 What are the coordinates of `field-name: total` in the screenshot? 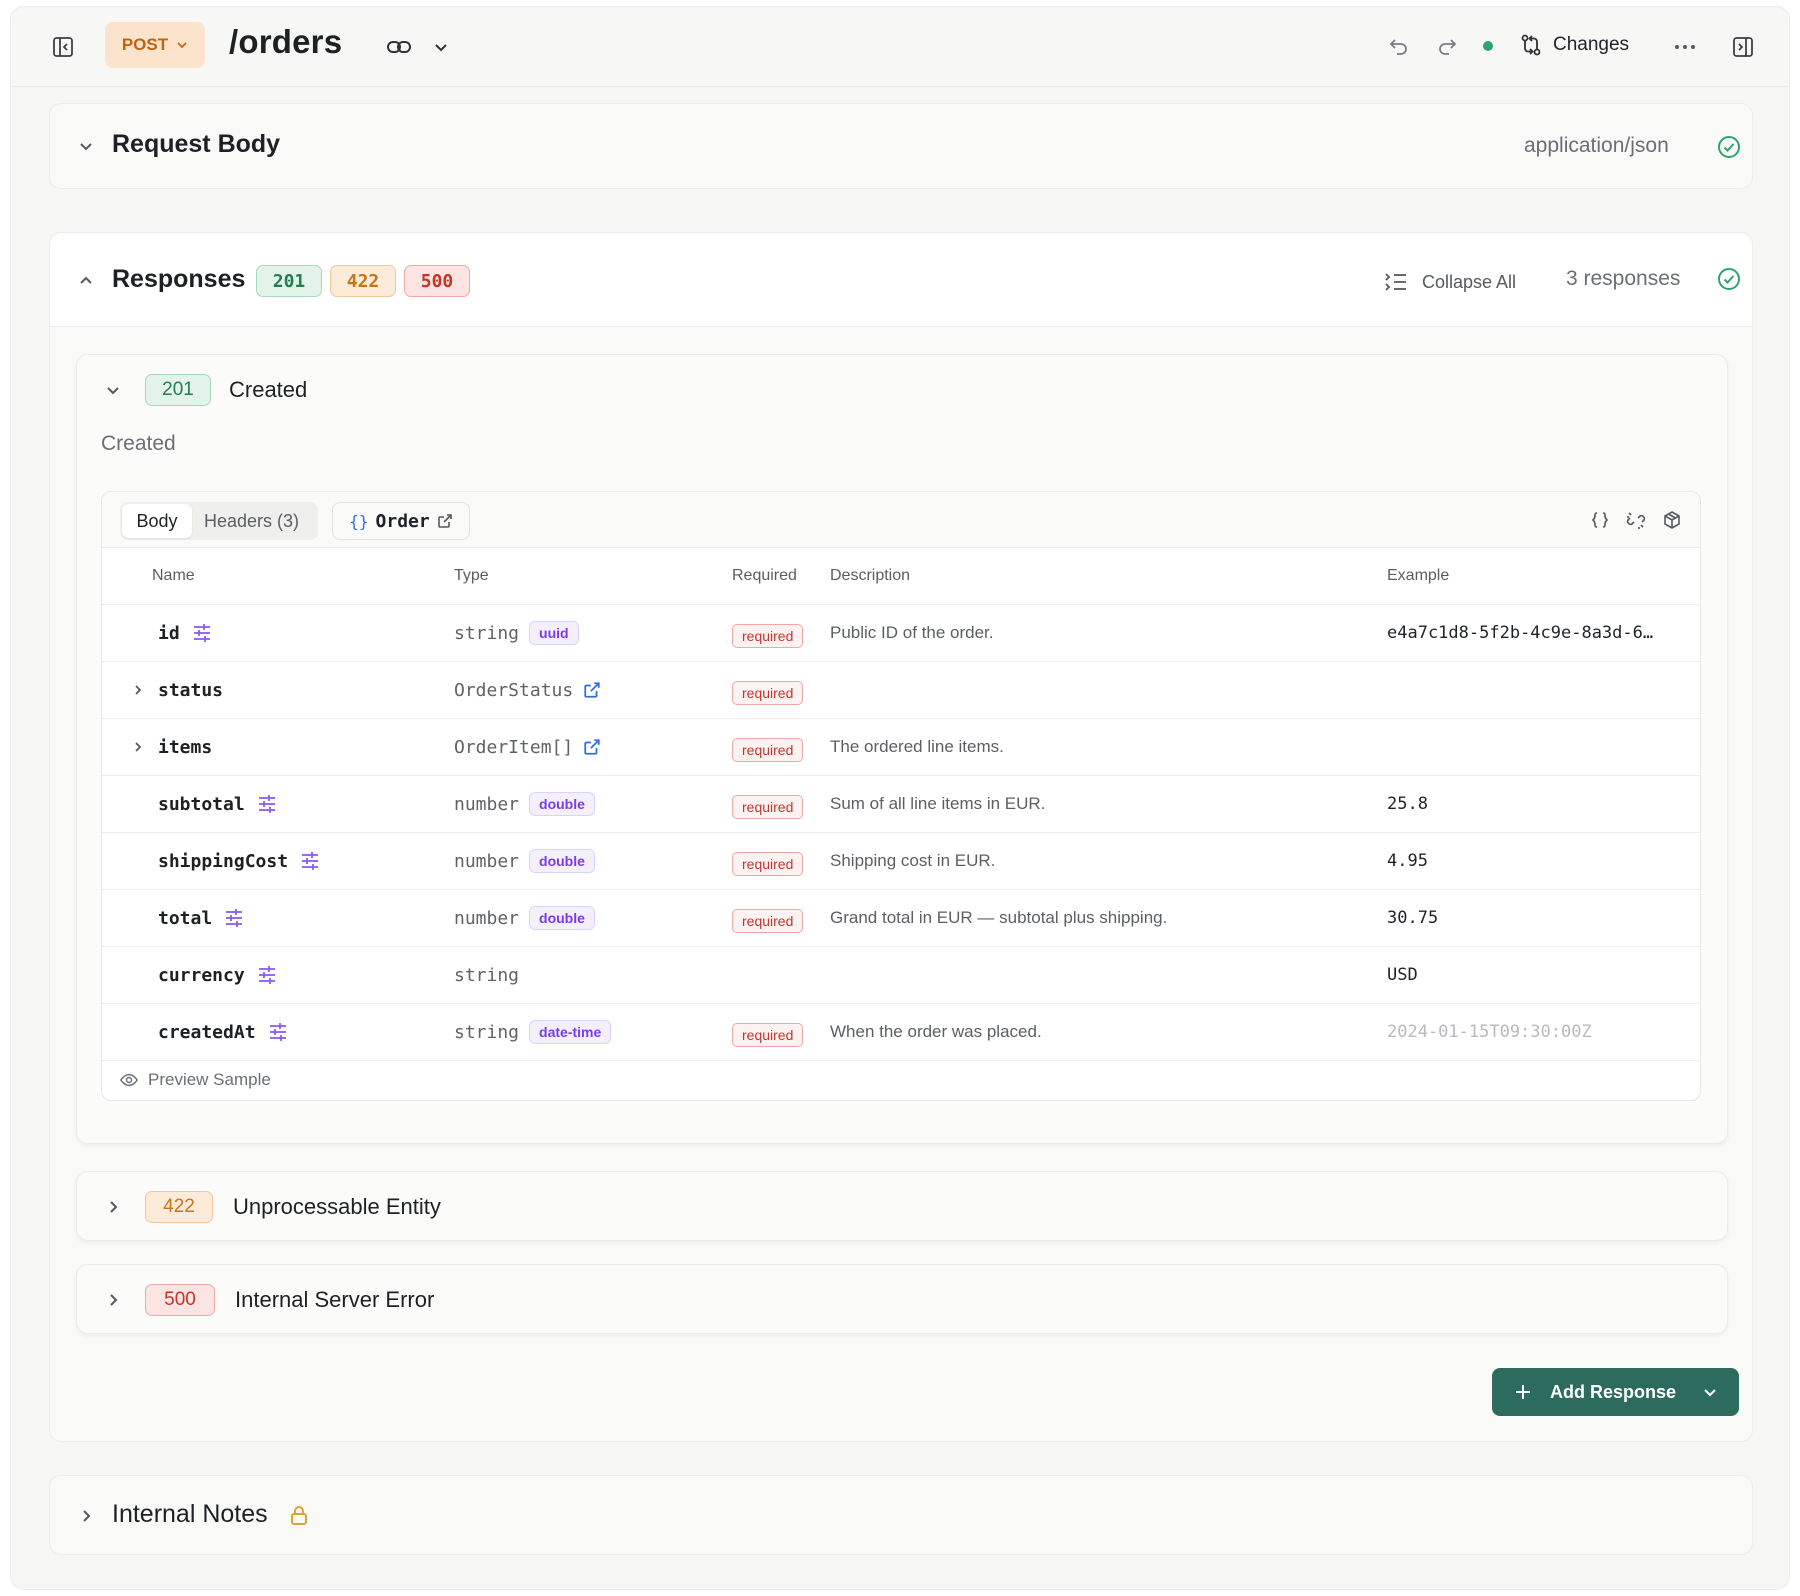 It's located at (201, 918).